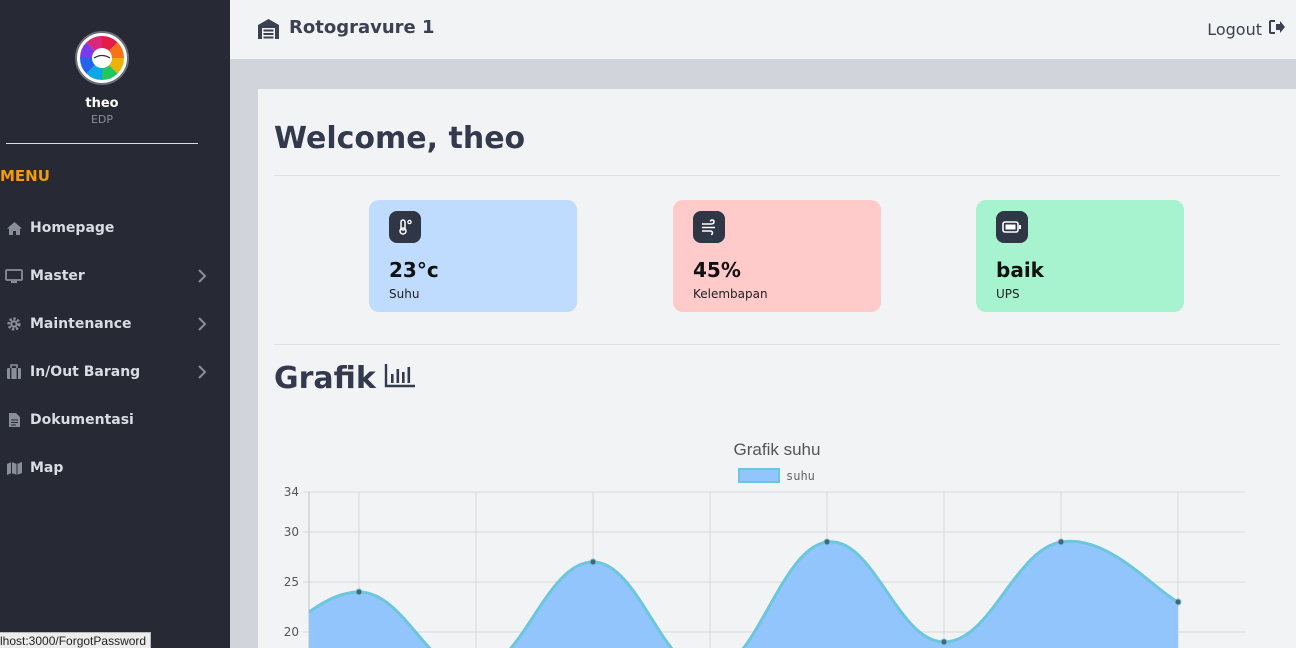  I want to click on logout-label: Logout, so click(1234, 29).